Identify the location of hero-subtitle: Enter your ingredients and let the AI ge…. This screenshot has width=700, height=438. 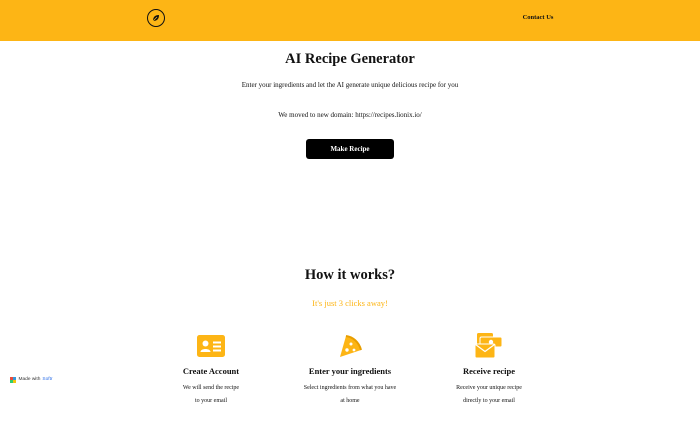
(350, 85).